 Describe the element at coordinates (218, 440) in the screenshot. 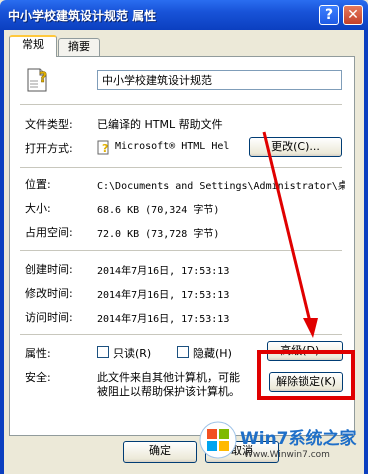

I see `windows-logo-icon` at that location.